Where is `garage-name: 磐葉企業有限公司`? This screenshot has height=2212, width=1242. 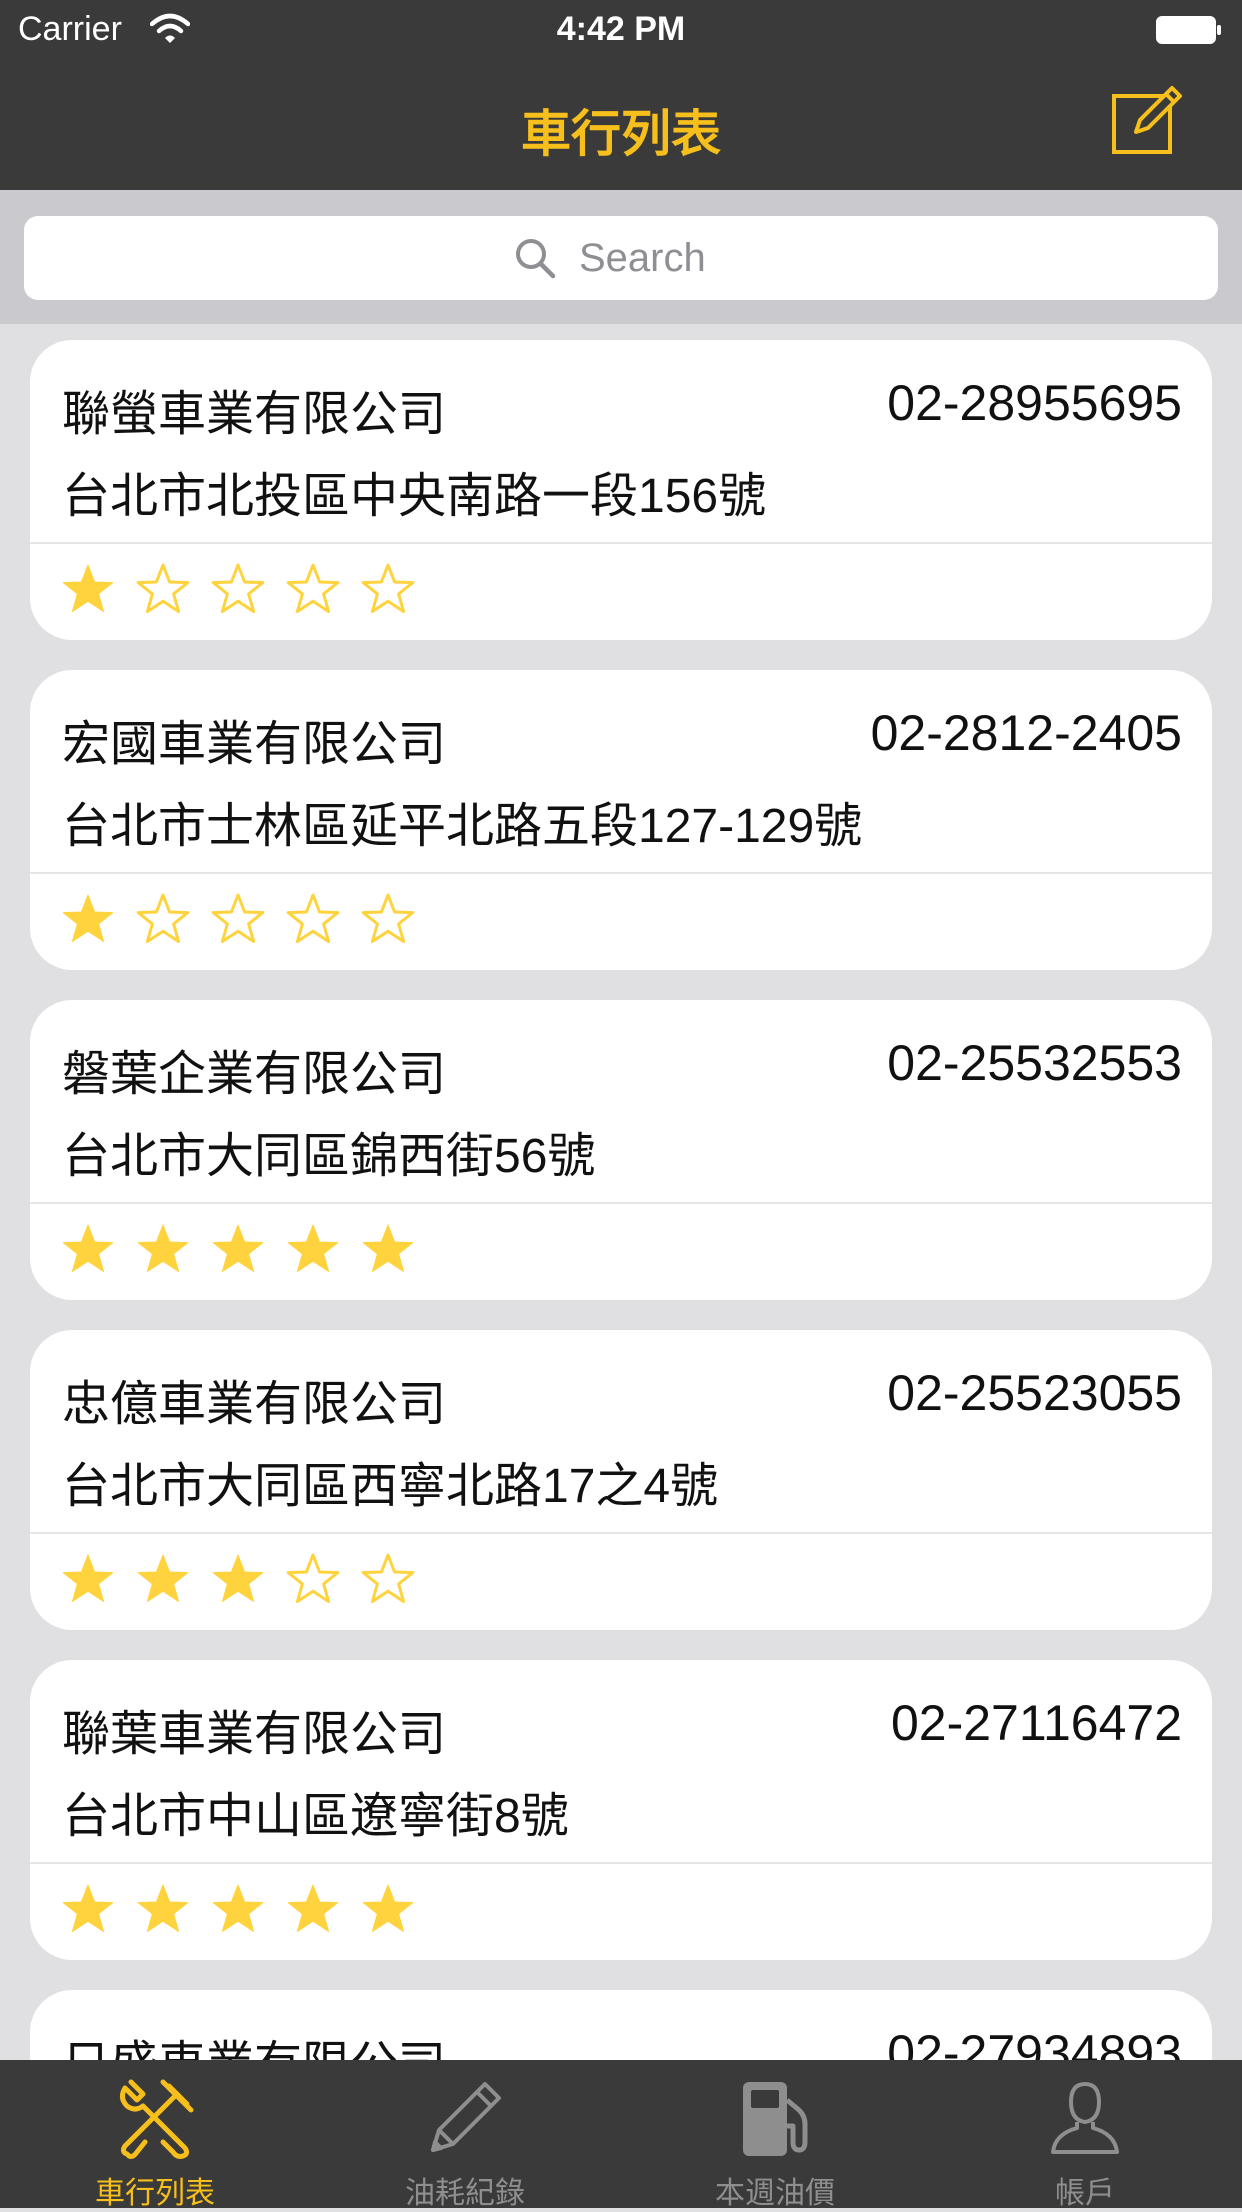 garage-name: 磐葉企業有限公司 is located at coordinates (254, 1074).